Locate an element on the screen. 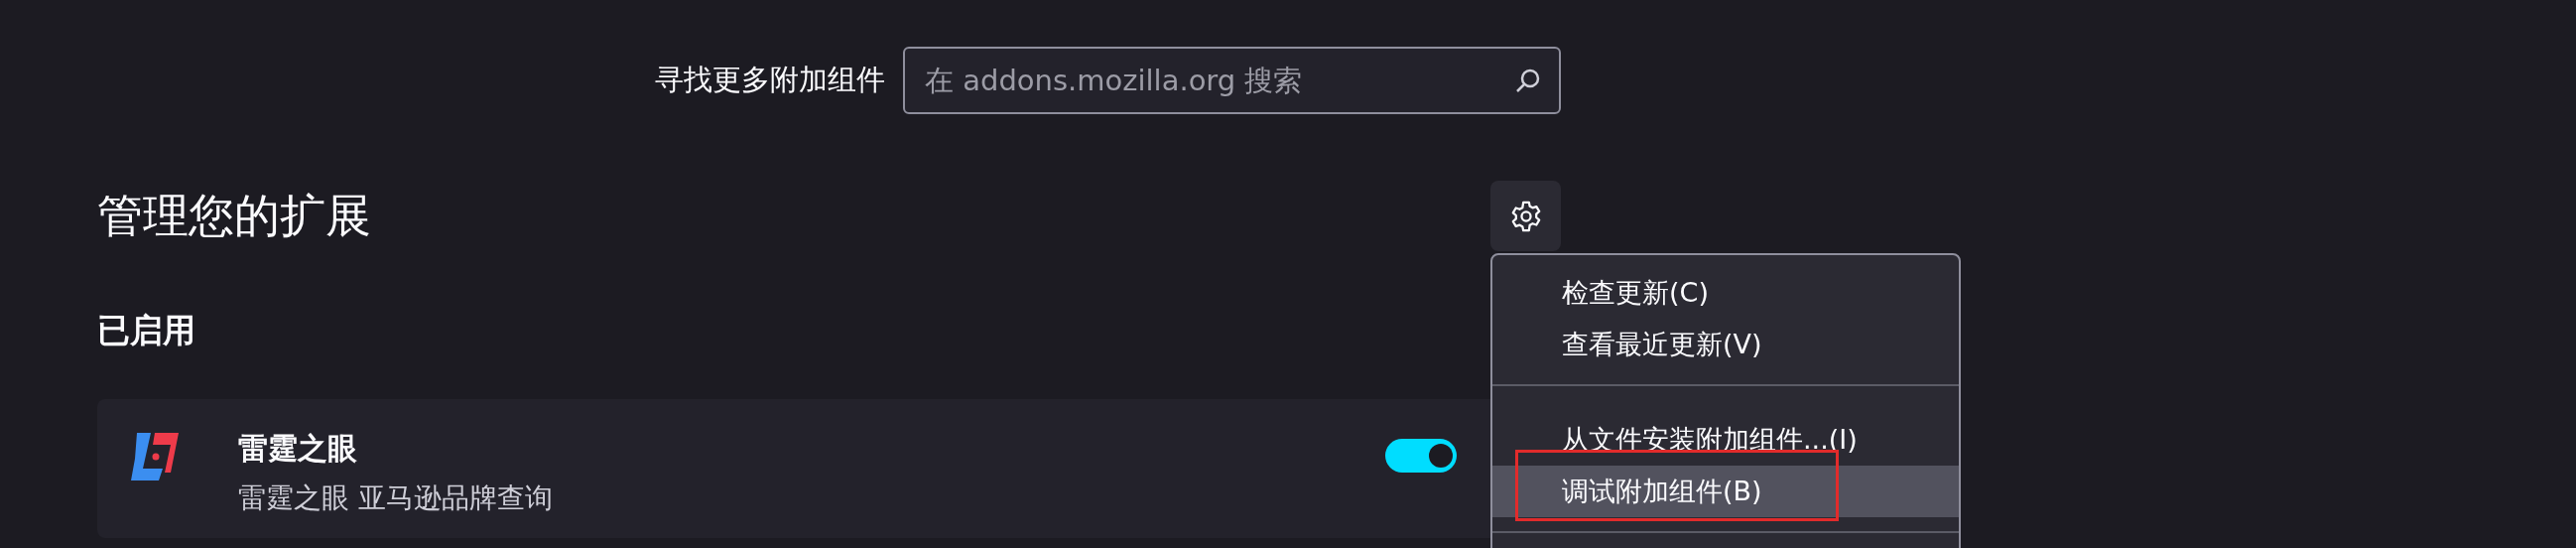 This screenshot has height=548, width=2576. extension-name: 雷霆之眼 is located at coordinates (298, 449).